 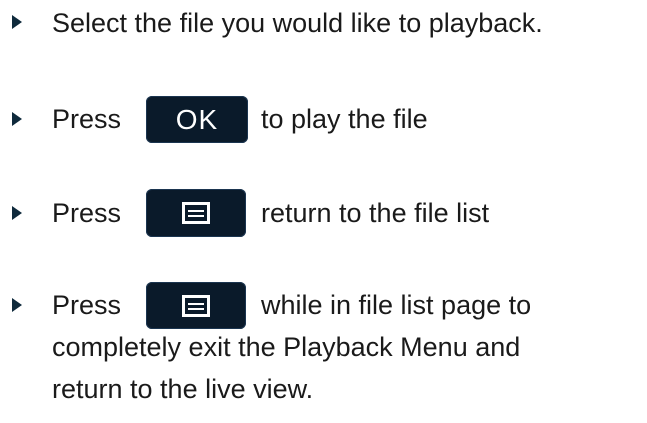 I want to click on step-action-text: while in file list page to, so click(x=396, y=305).